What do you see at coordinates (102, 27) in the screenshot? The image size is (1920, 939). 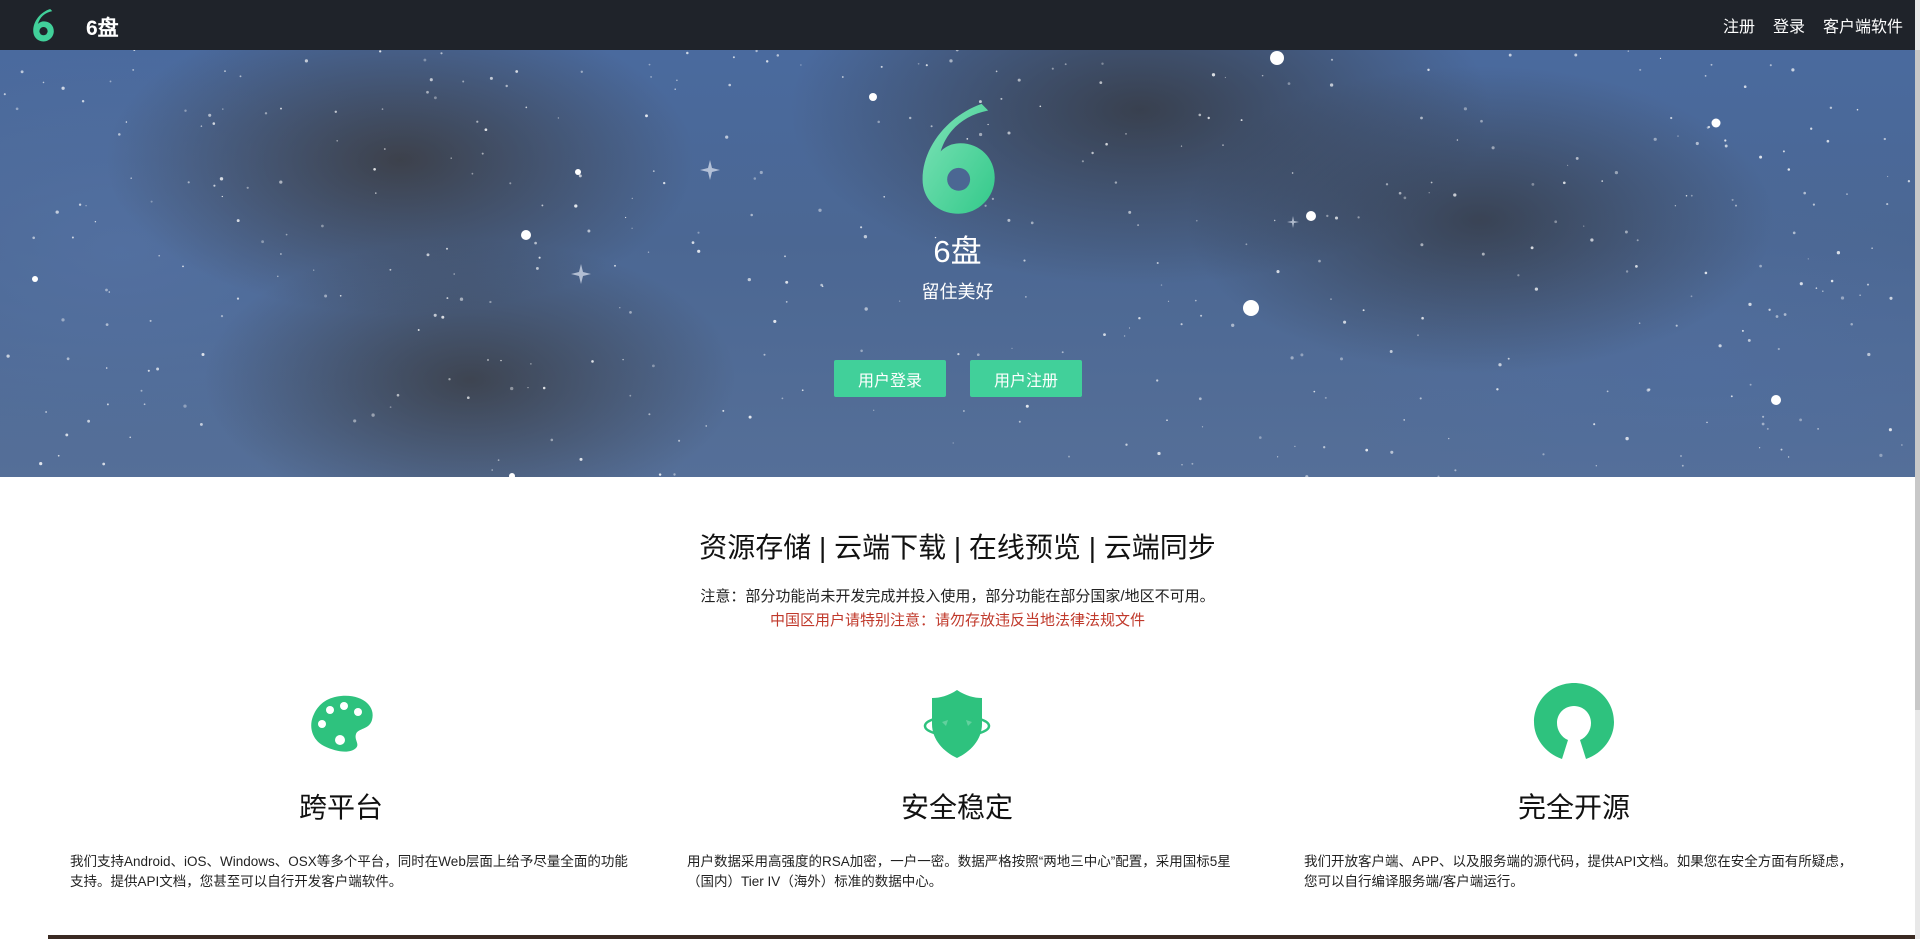 I see `brand-name: 6盘` at bounding box center [102, 27].